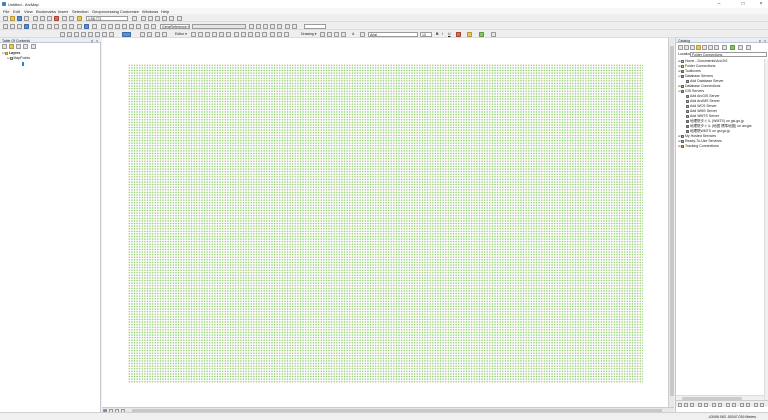  What do you see at coordinates (214, 34) in the screenshot?
I see `end-point-arc-icon` at bounding box center [214, 34].